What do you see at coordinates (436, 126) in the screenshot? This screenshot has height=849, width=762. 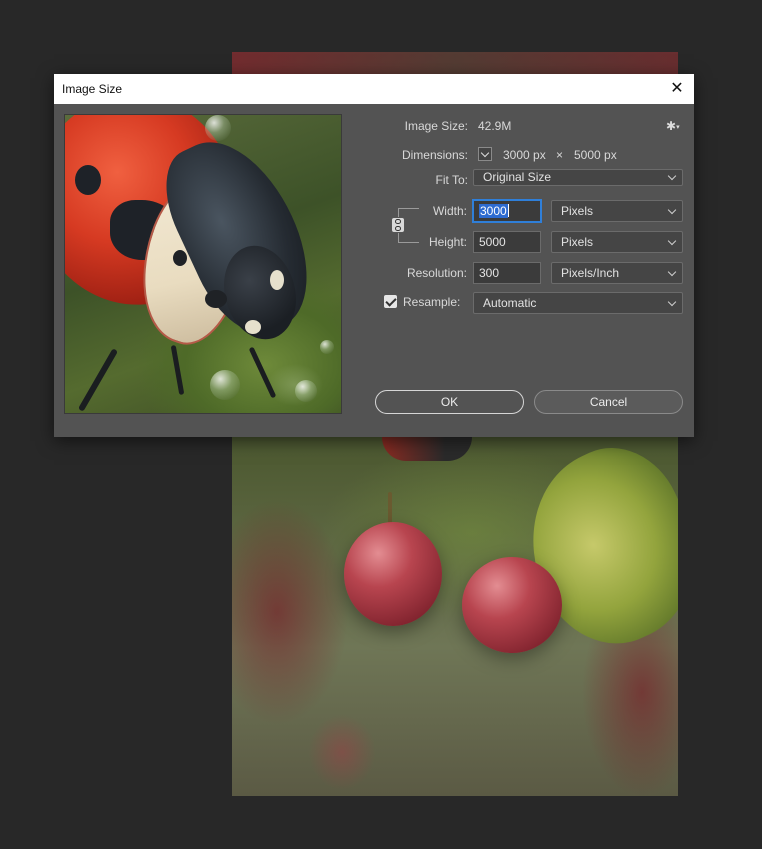 I see `image-size-label: Image Size:` at bounding box center [436, 126].